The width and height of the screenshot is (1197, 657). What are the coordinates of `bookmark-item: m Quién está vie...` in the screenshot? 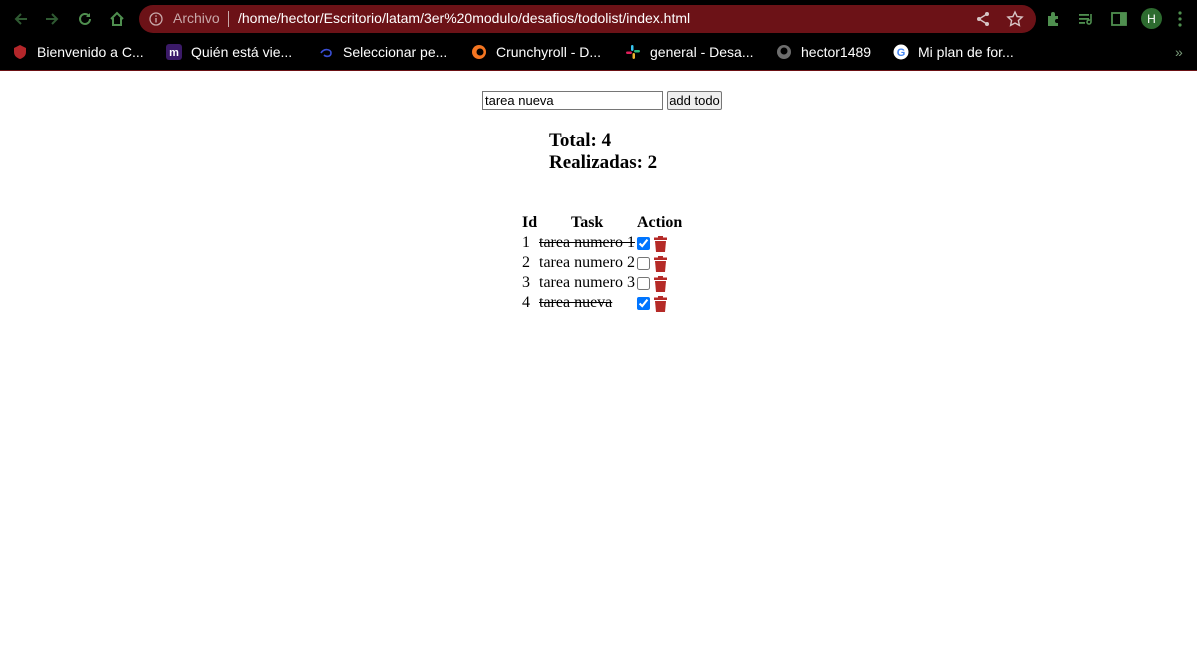 It's located at (229, 52).